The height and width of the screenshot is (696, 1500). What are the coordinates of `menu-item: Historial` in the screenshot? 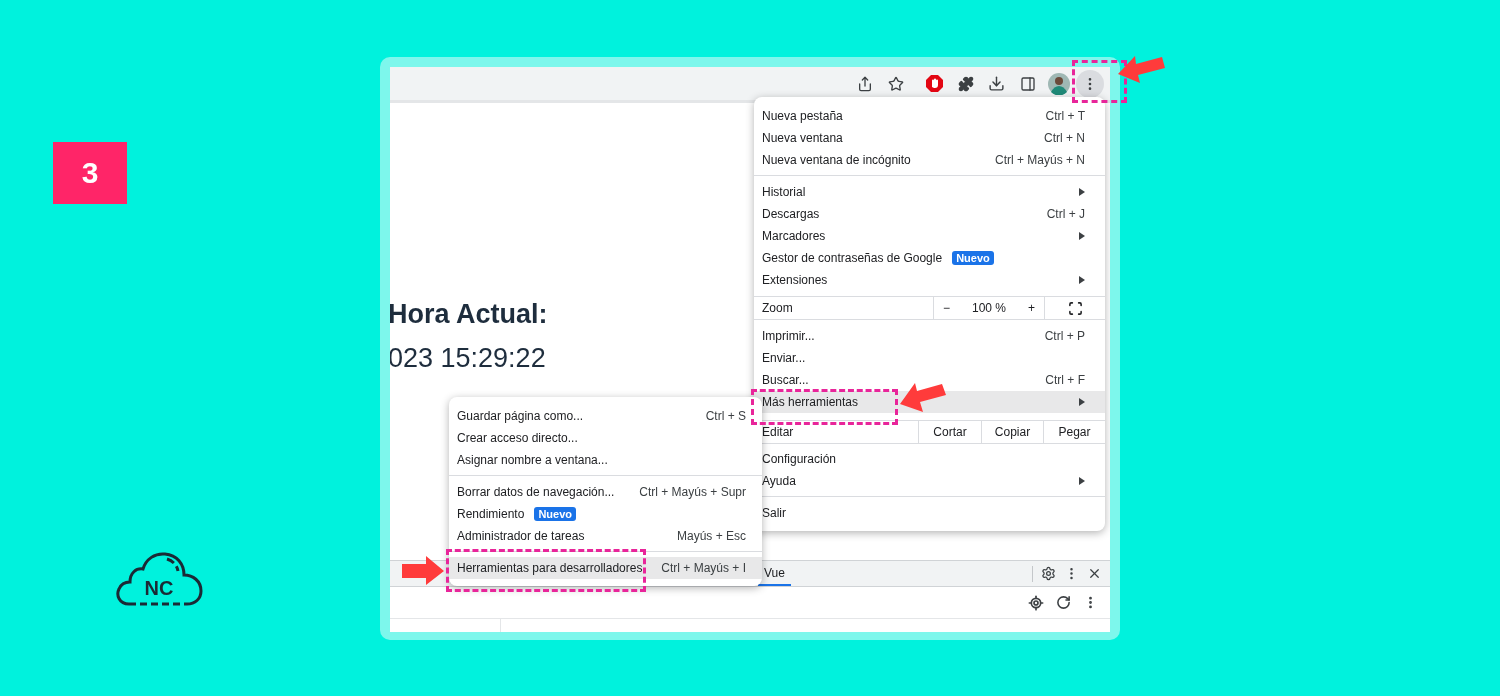 It's located at (929, 192).